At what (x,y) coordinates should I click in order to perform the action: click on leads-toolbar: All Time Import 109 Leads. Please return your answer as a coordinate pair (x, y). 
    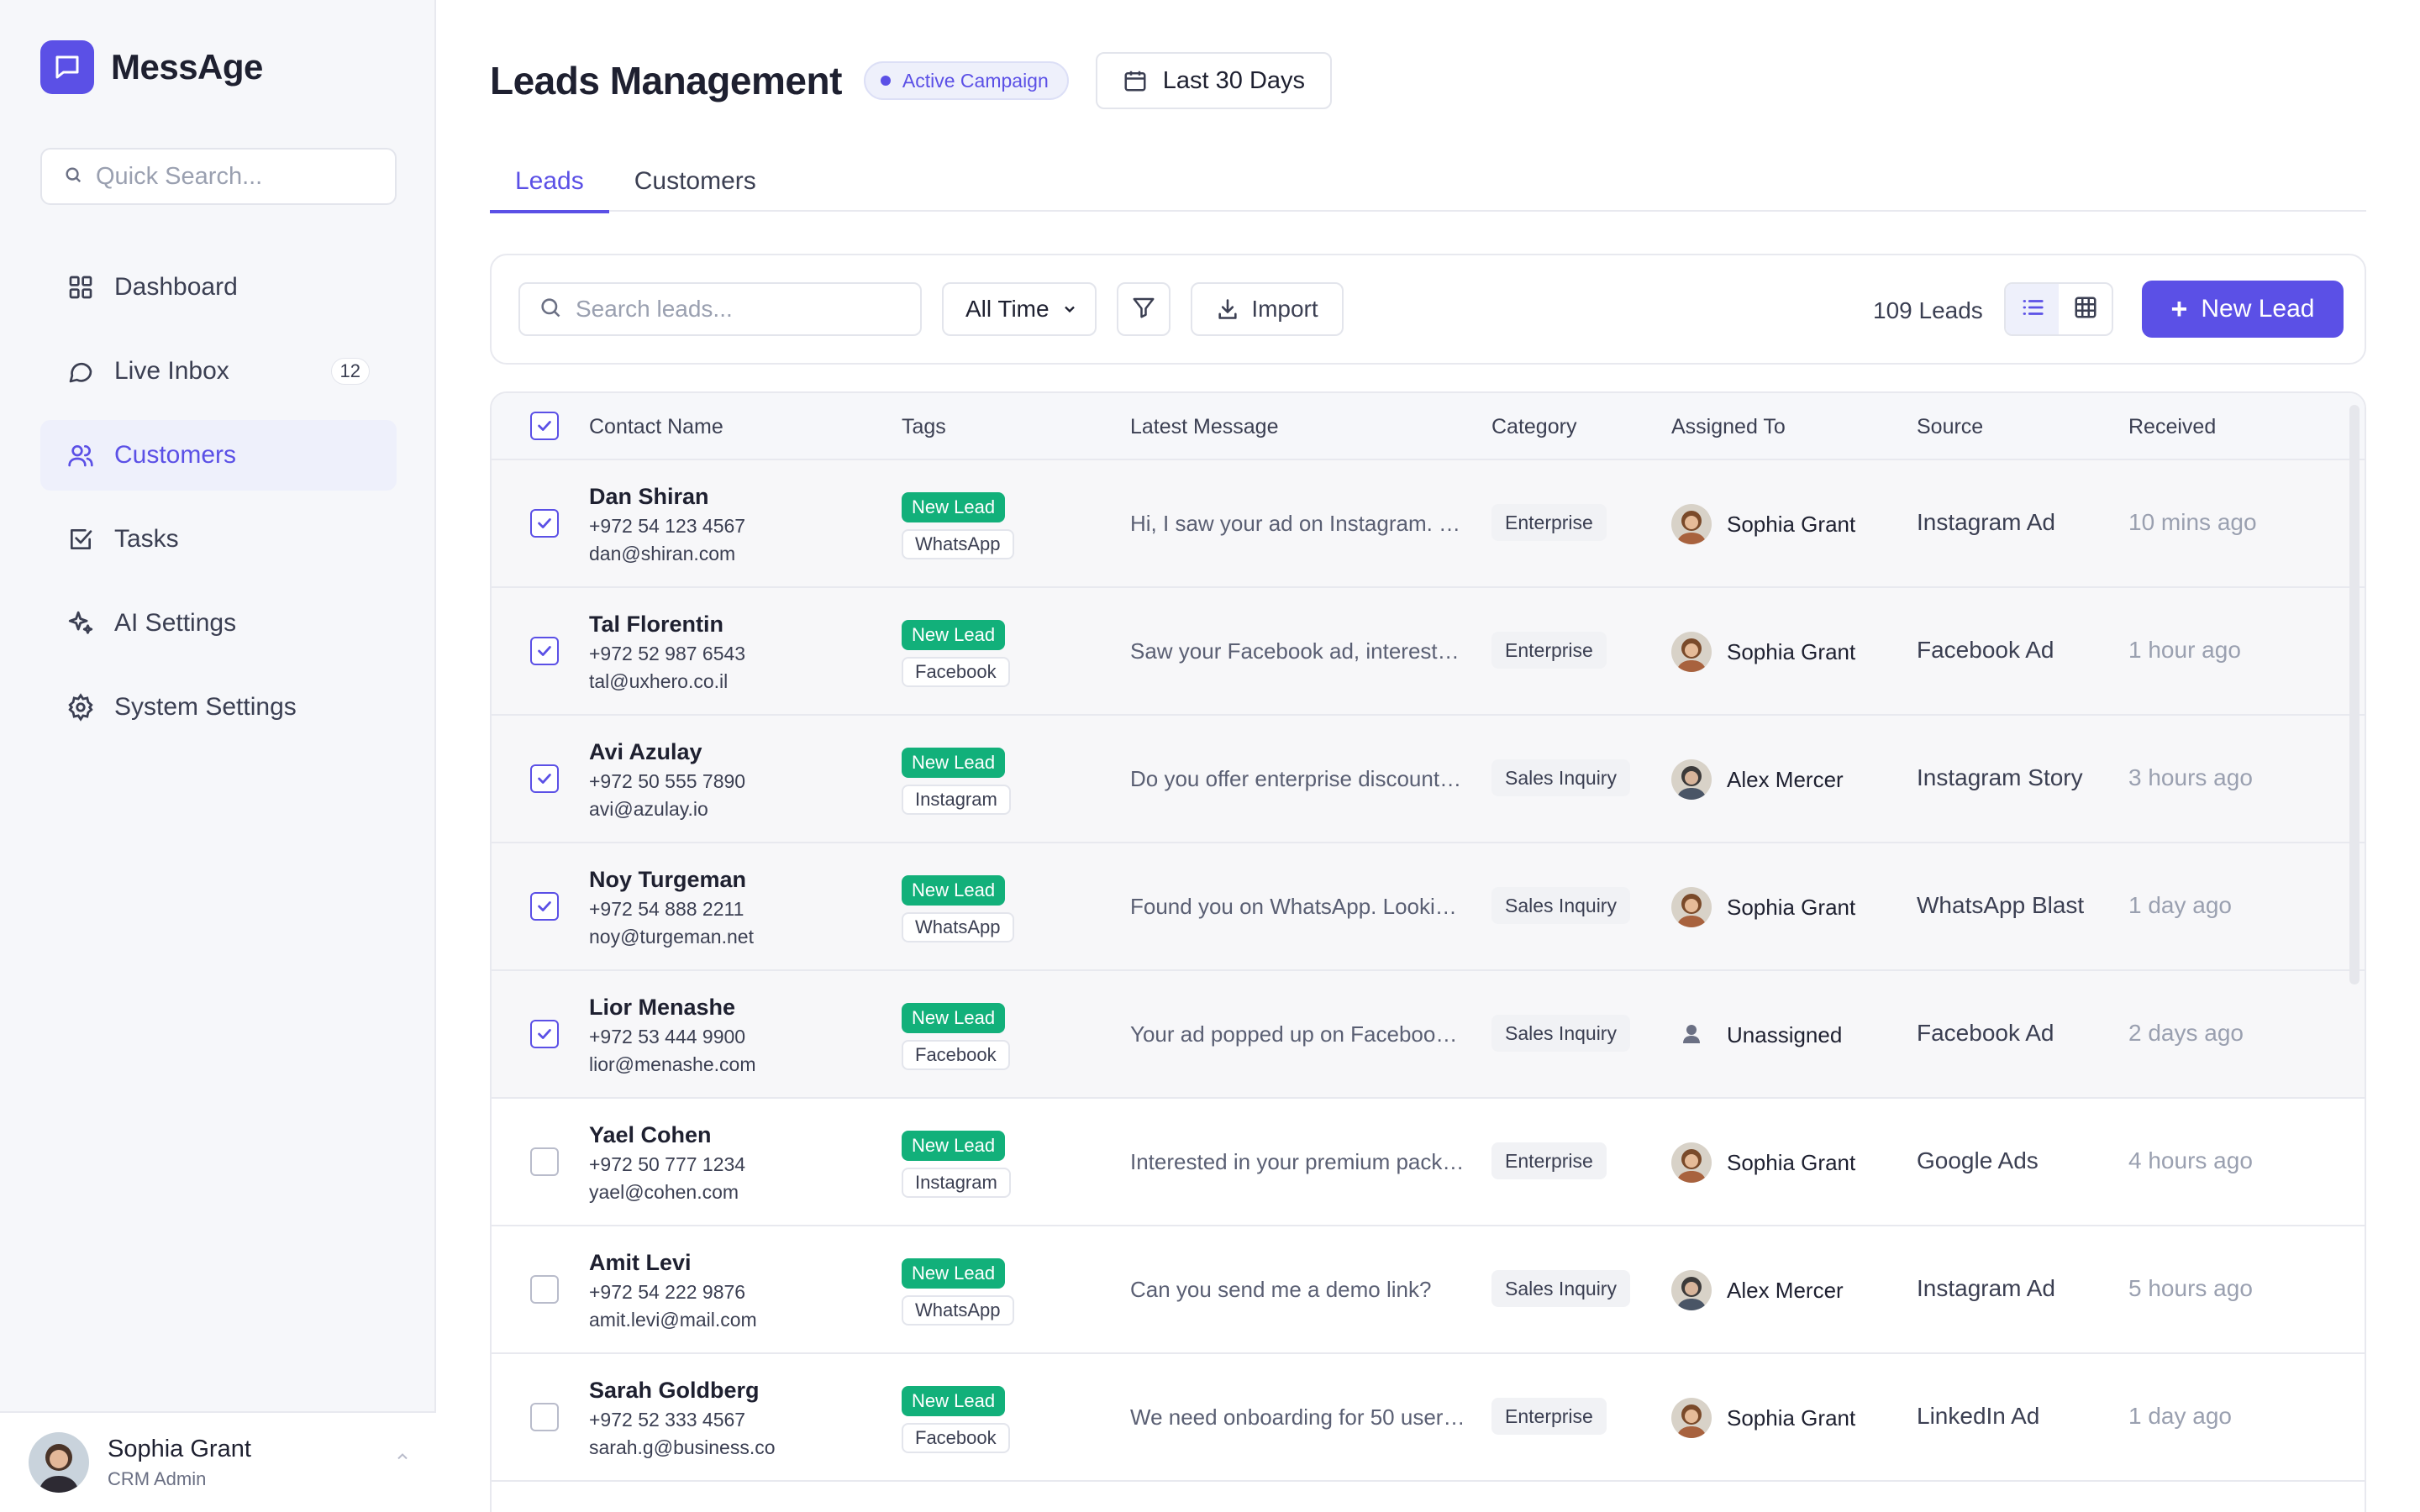
    Looking at the image, I should click on (1428, 309).